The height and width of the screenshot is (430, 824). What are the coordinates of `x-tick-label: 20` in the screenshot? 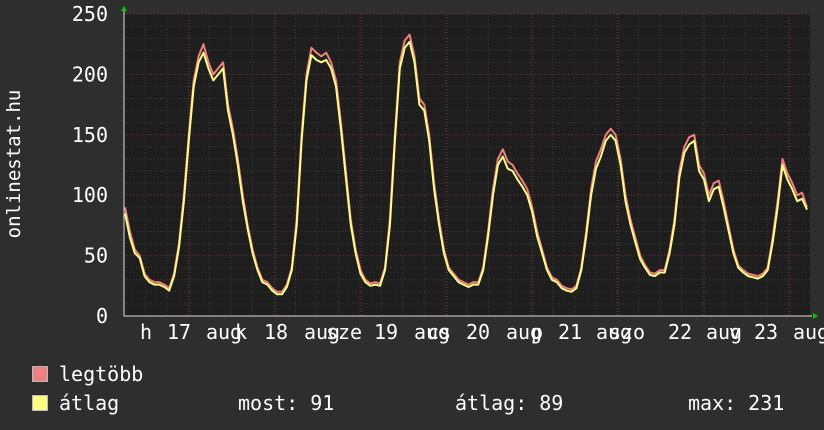 It's located at (478, 332).